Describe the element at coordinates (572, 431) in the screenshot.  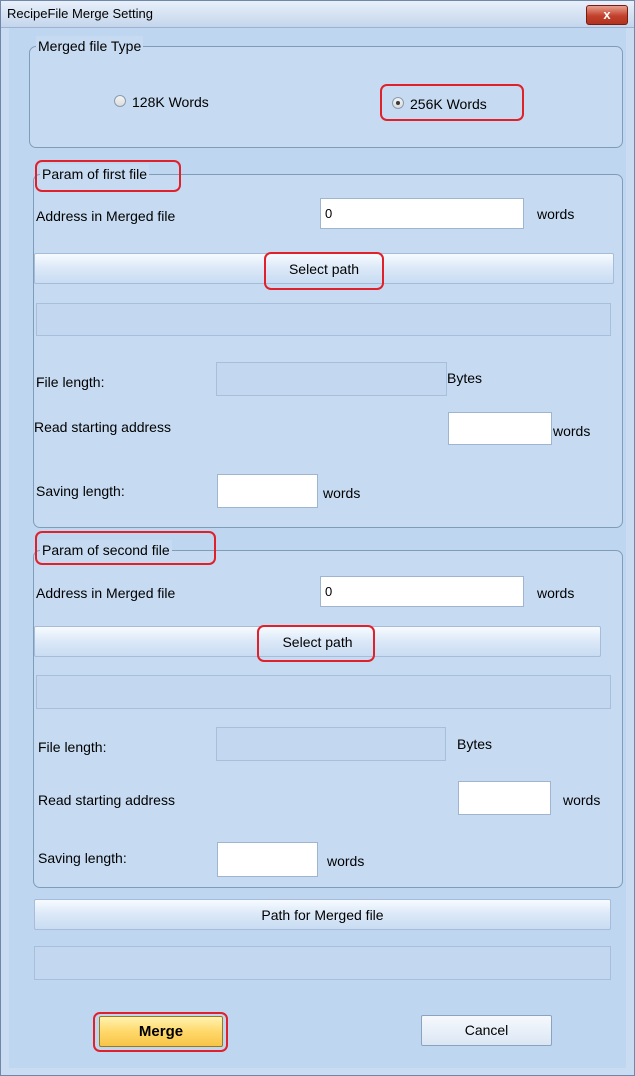
I see `first-read-start-unit: words` at that location.